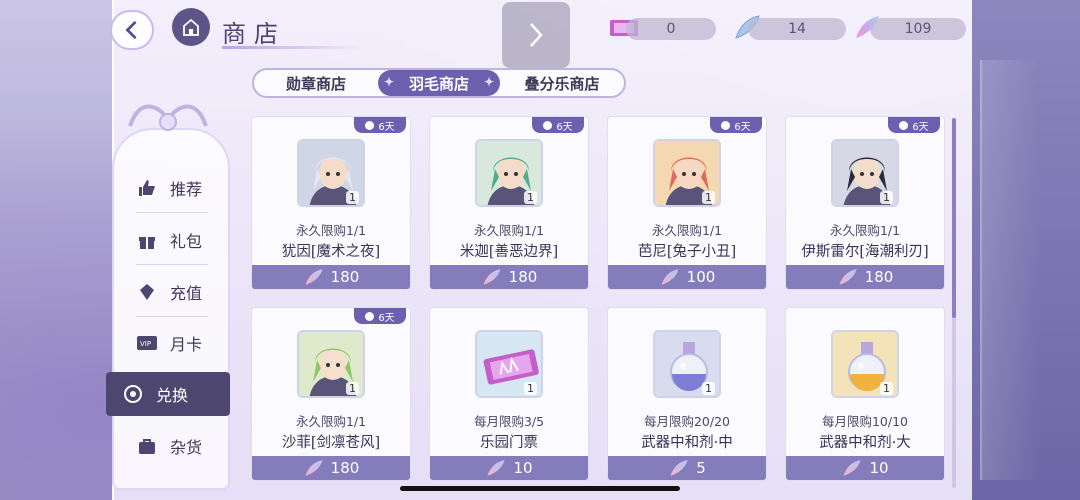 The width and height of the screenshot is (1080, 500). Describe the element at coordinates (687, 203) in the screenshot. I see `shop-item-card: 6天 1 永久限购1/1 芭尼[兔子小丑] 100` at that location.